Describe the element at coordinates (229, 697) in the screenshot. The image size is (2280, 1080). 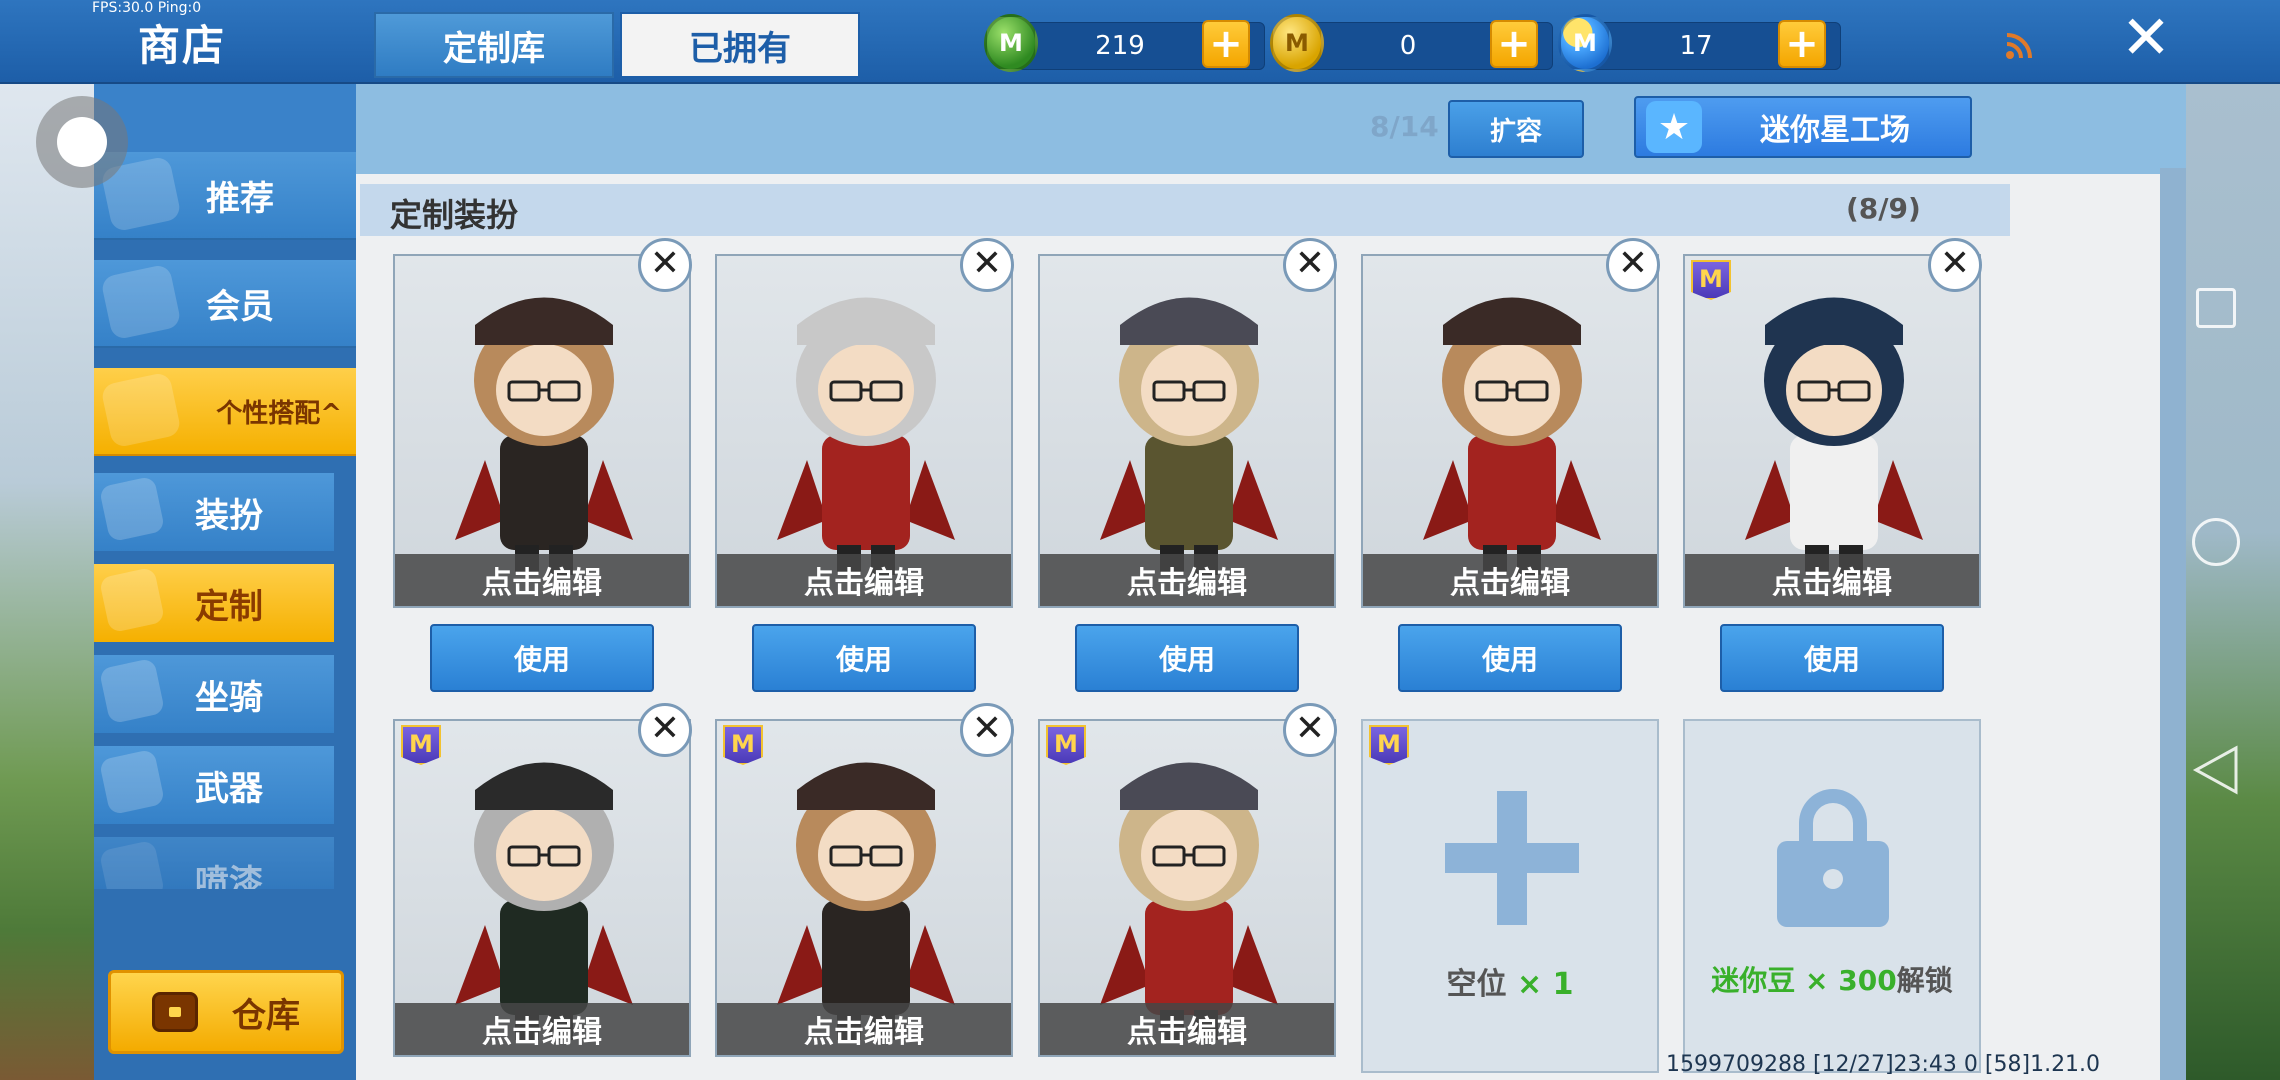
I see `sidebar-item-label: 坐骑` at that location.